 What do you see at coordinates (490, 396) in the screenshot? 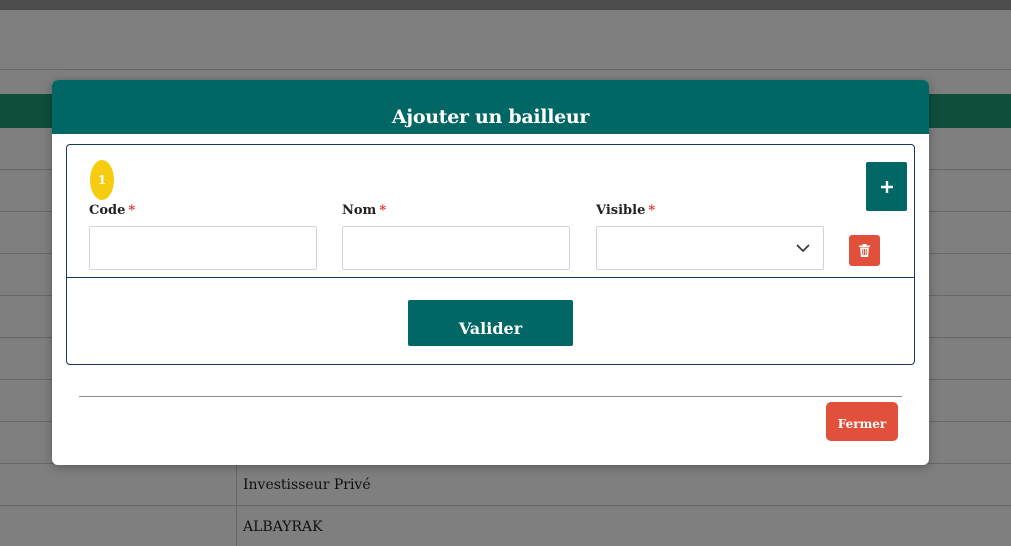
I see `footer-divider` at bounding box center [490, 396].